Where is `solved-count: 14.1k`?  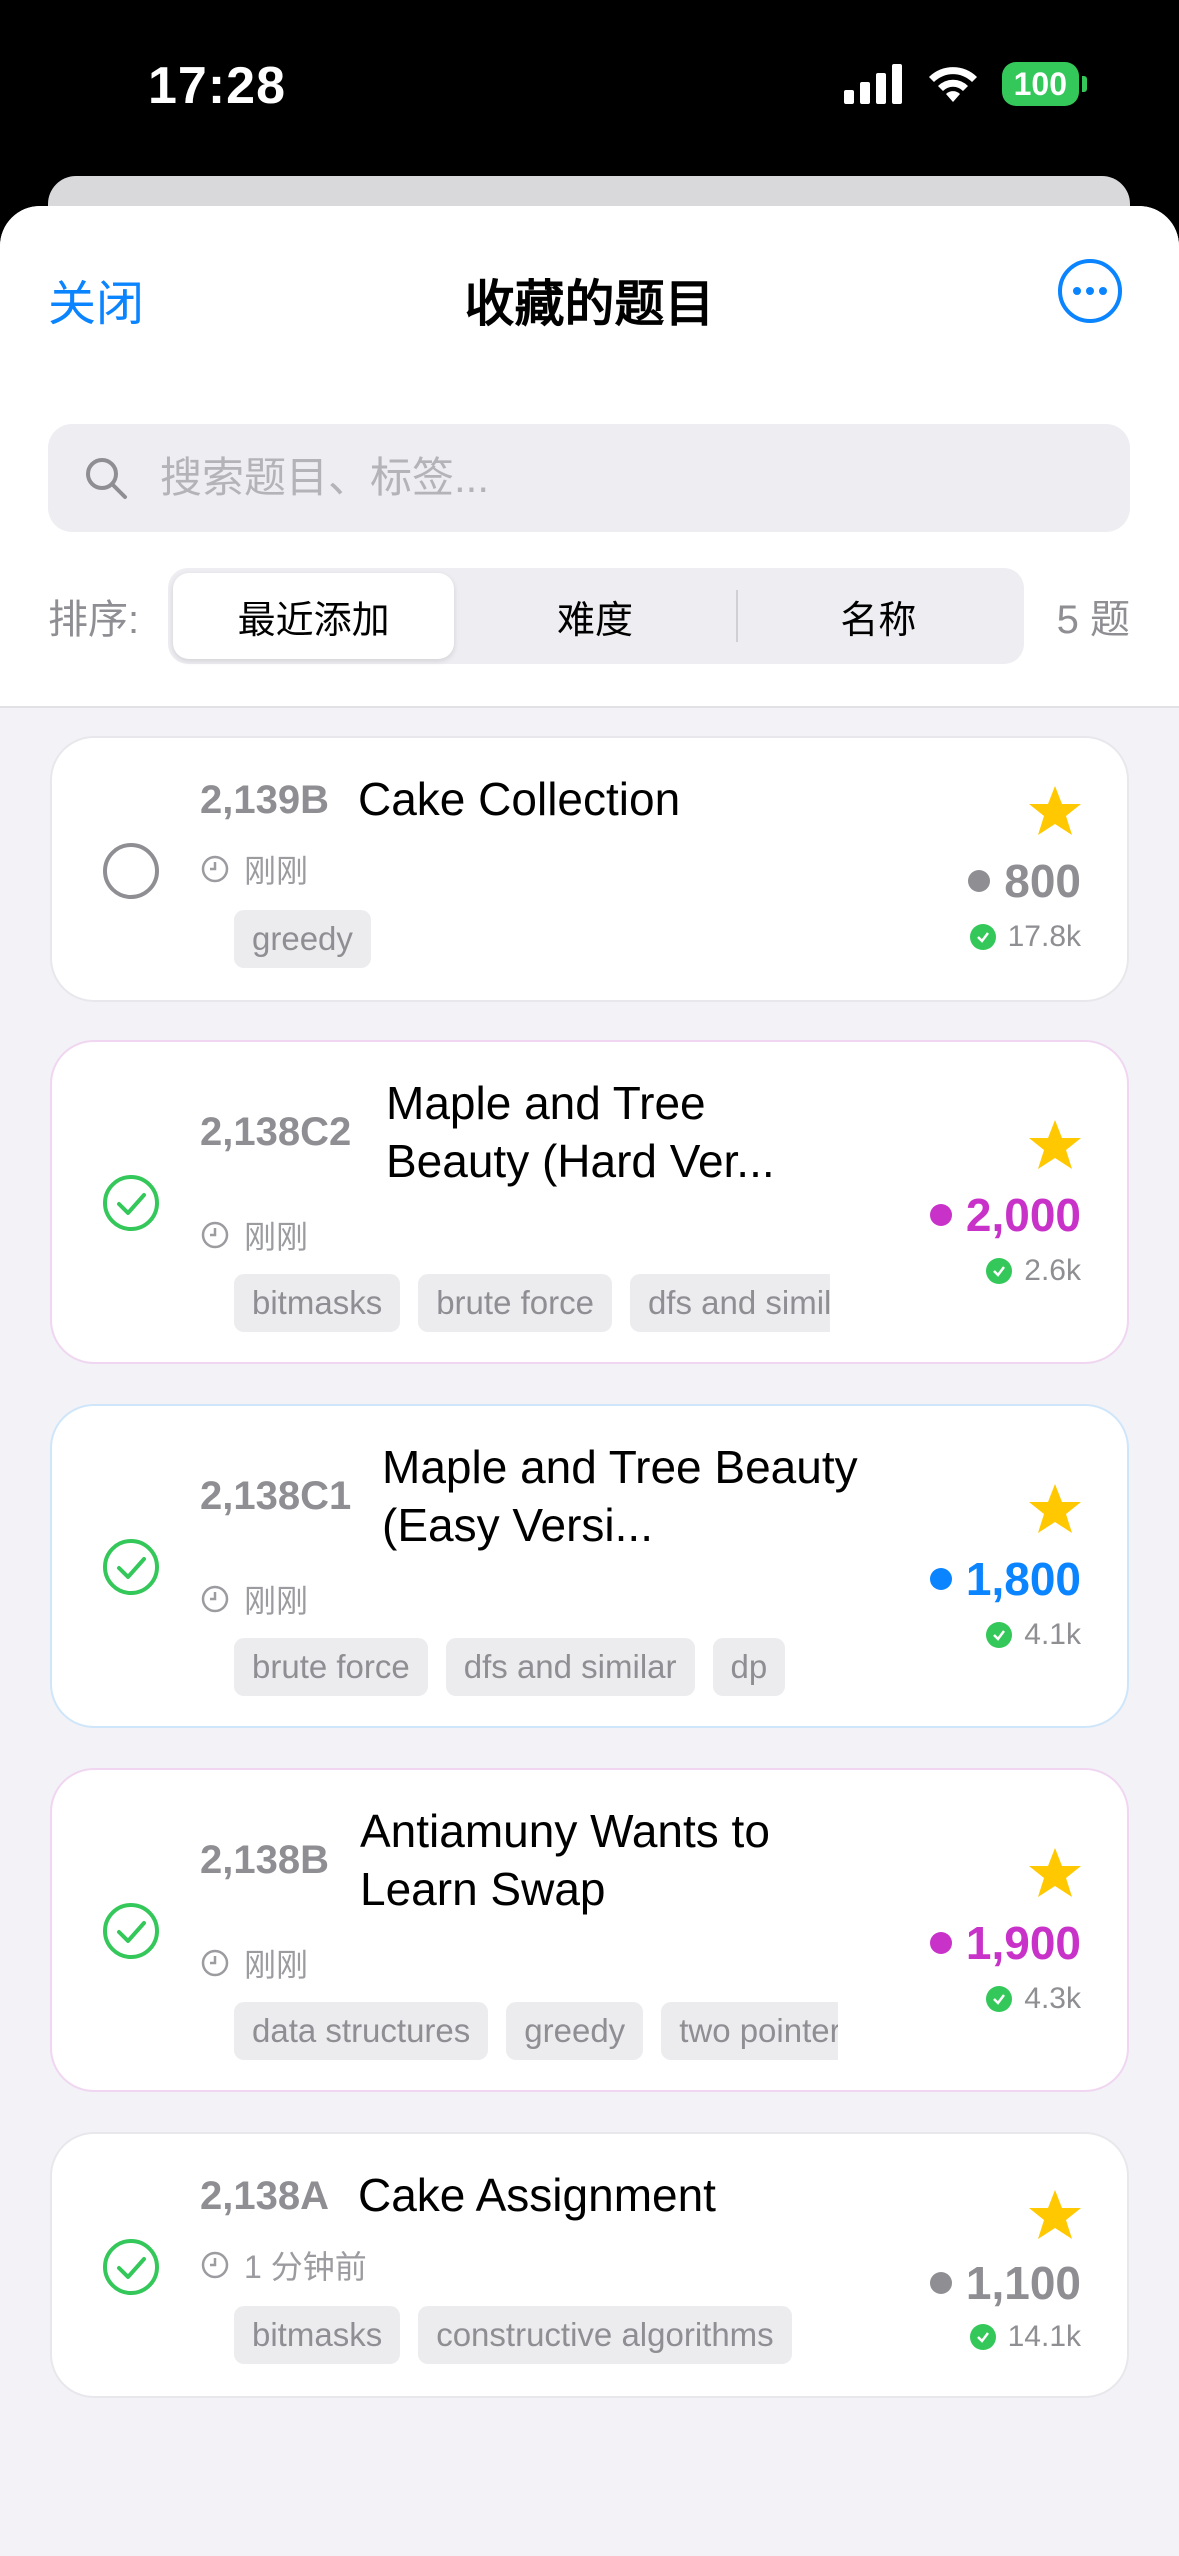 solved-count: 14.1k is located at coordinates (1025, 2337).